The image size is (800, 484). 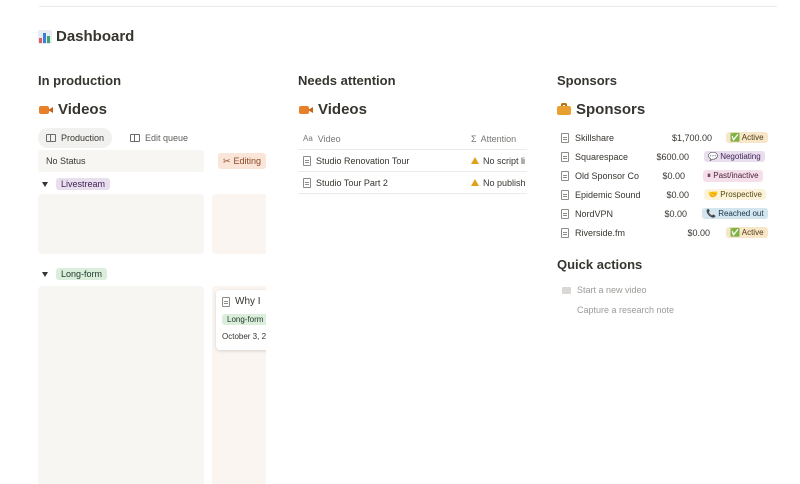 What do you see at coordinates (600, 264) in the screenshot?
I see `quick-actions-heading: Quick actions` at bounding box center [600, 264].